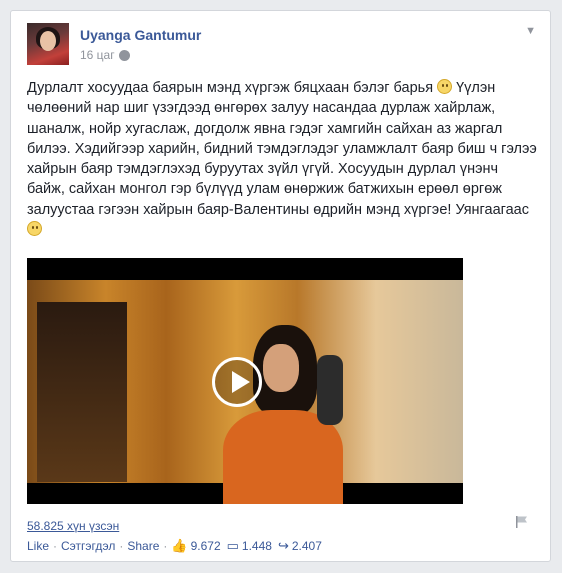 This screenshot has height=573, width=562. What do you see at coordinates (88, 546) in the screenshot?
I see `comment-button: Сэтгэгдэл` at bounding box center [88, 546].